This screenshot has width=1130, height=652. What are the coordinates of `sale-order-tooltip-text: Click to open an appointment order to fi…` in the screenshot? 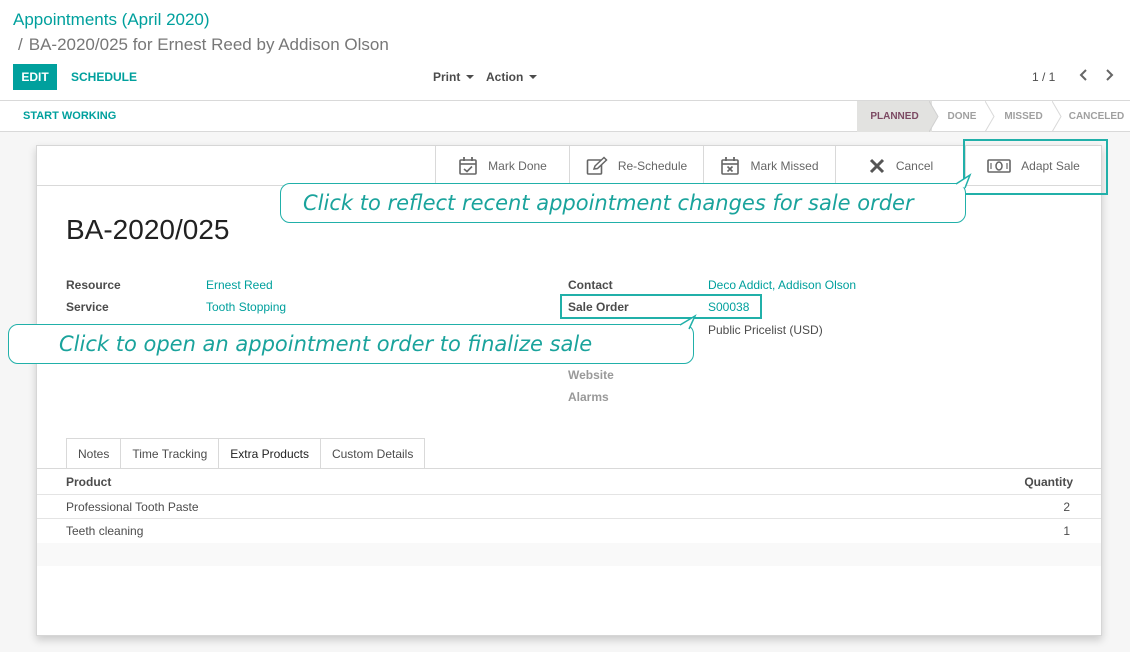 It's located at (326, 344).